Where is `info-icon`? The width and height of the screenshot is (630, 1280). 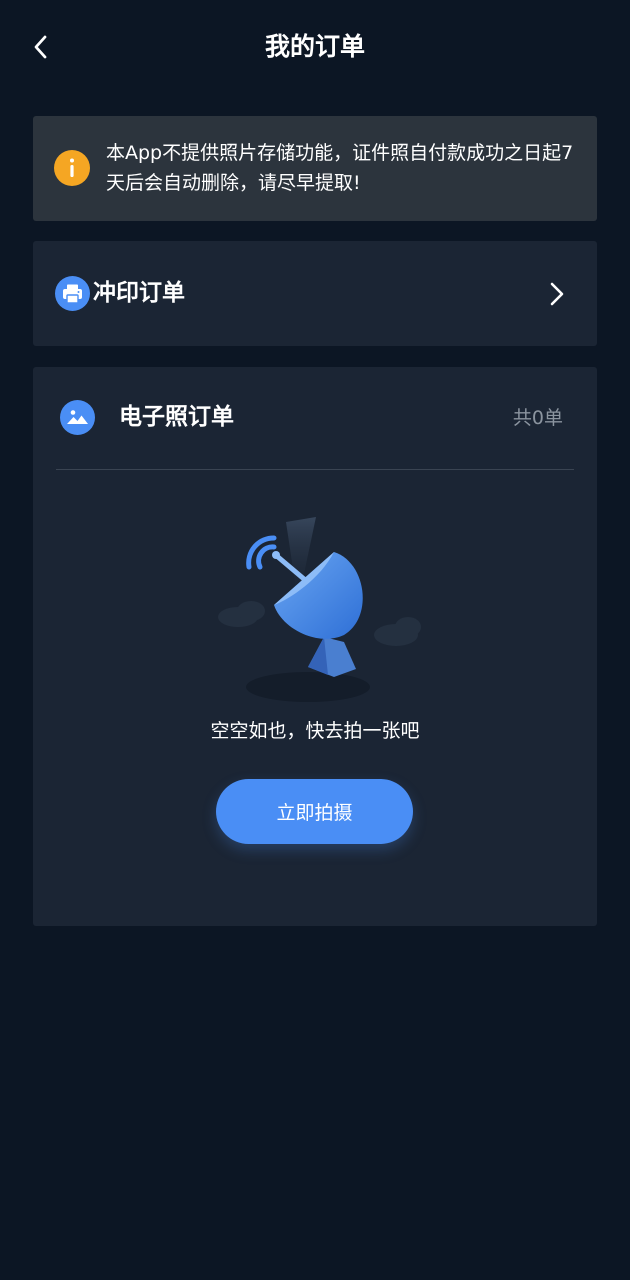 info-icon is located at coordinates (72, 168).